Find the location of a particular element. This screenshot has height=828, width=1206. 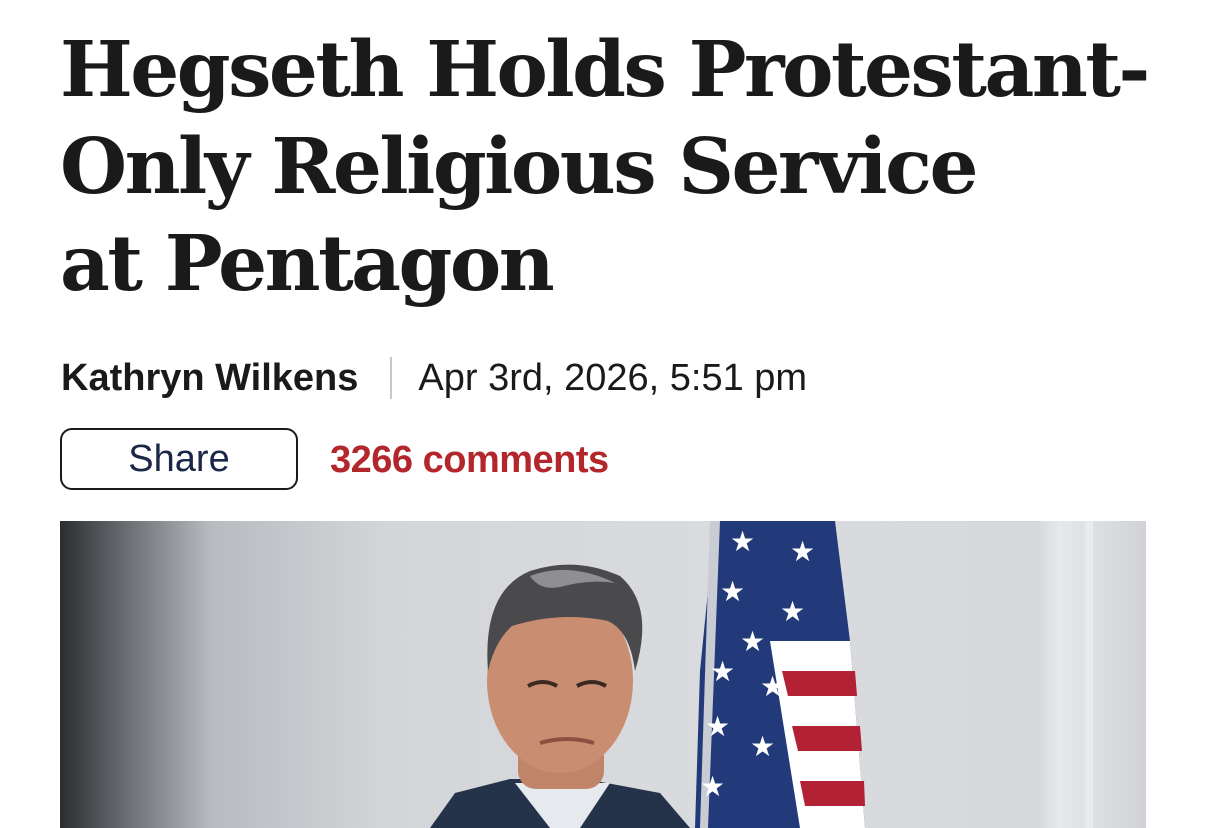

headline-line-3: at Pentagon is located at coordinates (307, 264).